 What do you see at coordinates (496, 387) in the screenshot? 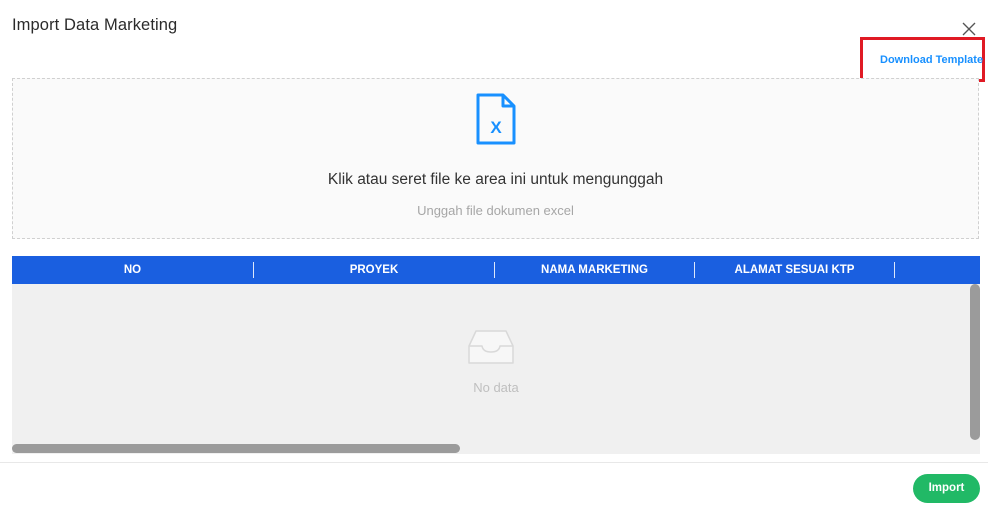
I see `empty-state-text: No data` at bounding box center [496, 387].